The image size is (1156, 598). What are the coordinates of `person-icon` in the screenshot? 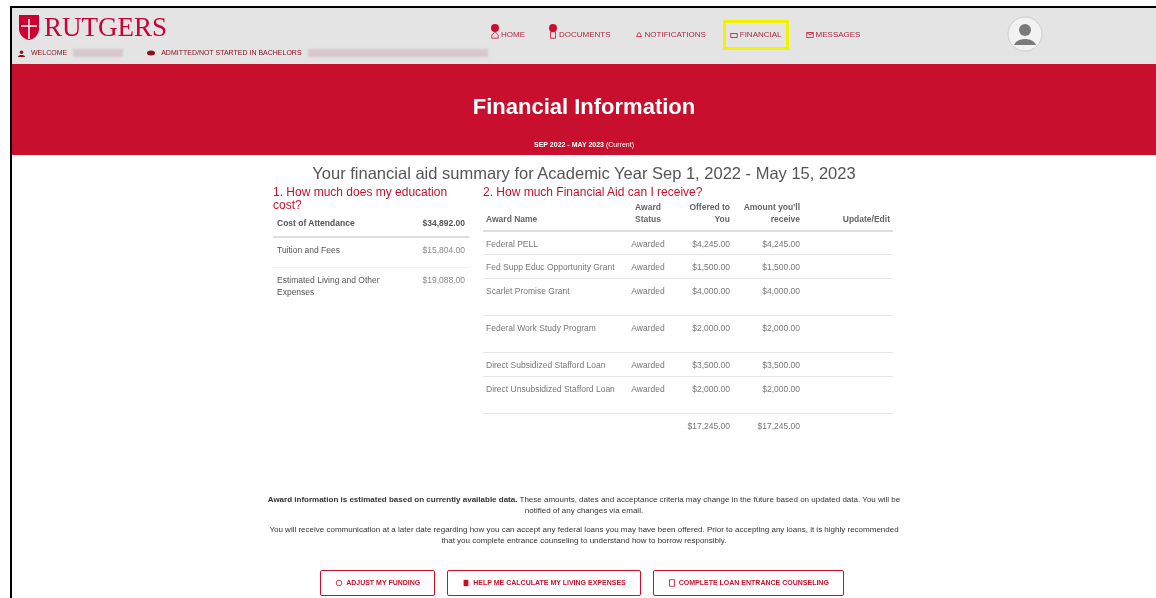 It's located at (21, 53).